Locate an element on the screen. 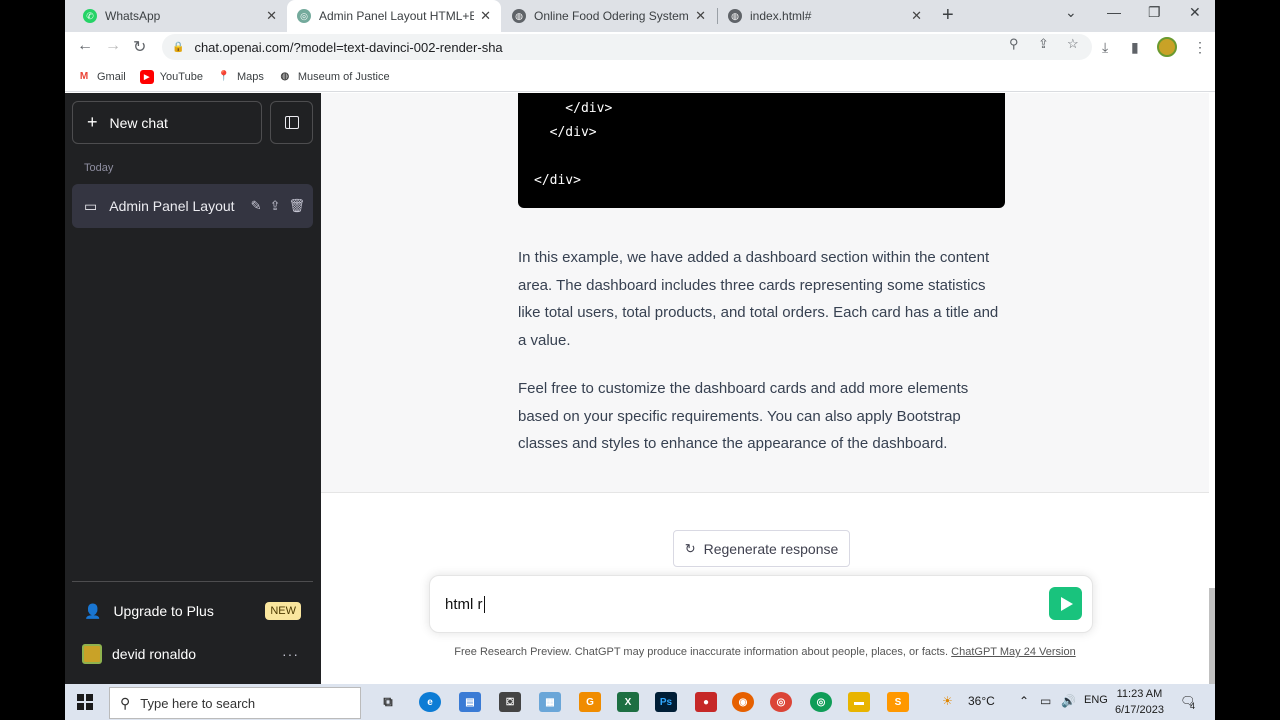 This screenshot has width=1280, height=720. language: ENG is located at coordinates (1096, 700).